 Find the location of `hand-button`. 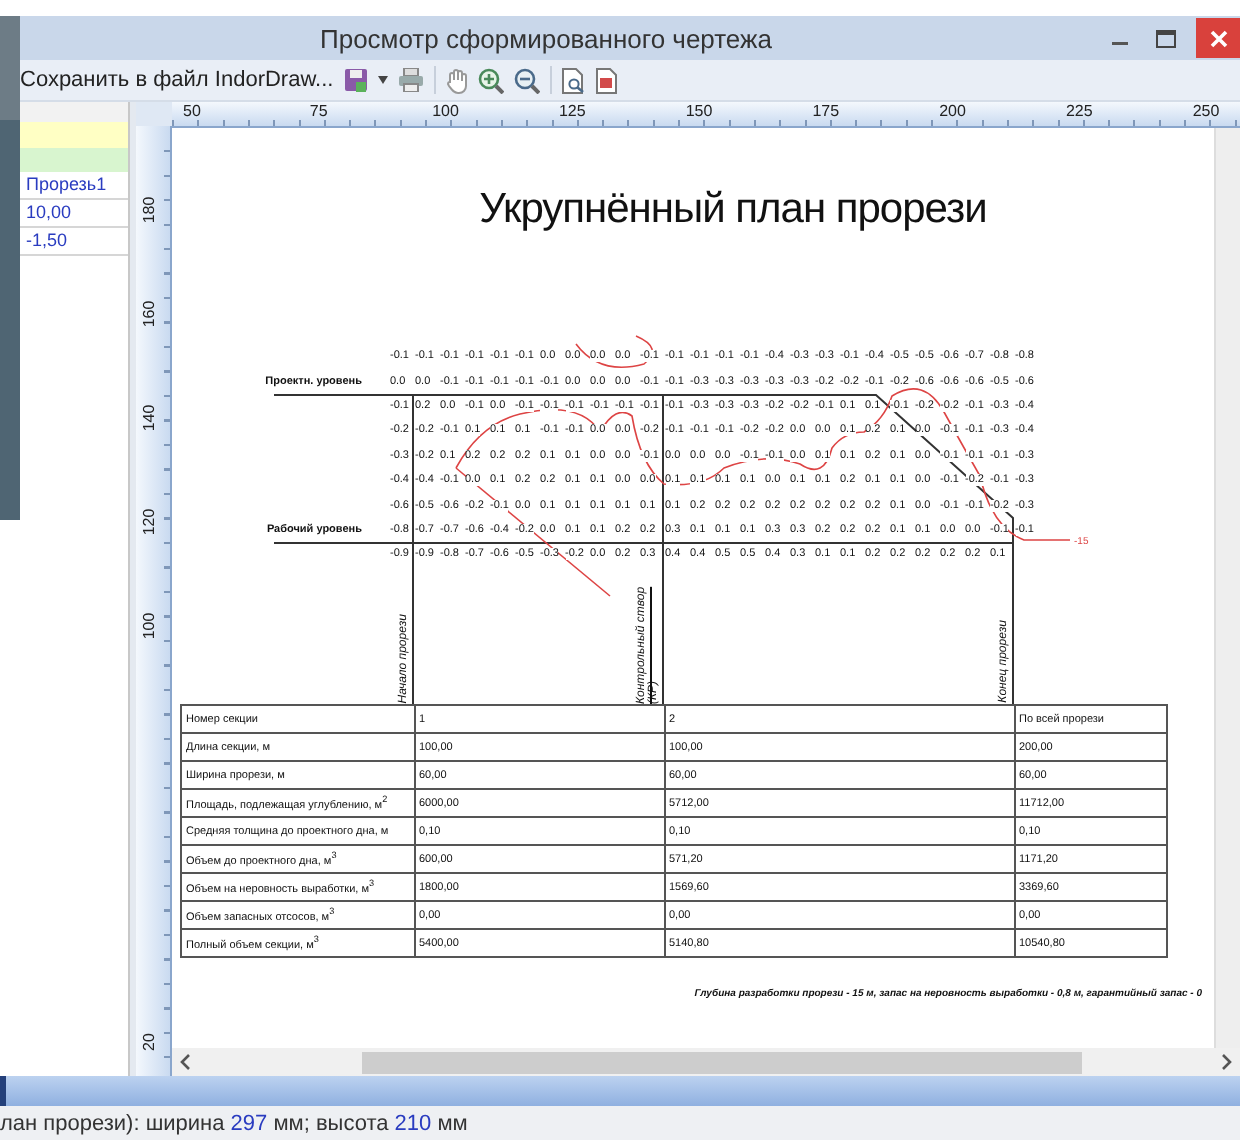

hand-button is located at coordinates (456, 80).